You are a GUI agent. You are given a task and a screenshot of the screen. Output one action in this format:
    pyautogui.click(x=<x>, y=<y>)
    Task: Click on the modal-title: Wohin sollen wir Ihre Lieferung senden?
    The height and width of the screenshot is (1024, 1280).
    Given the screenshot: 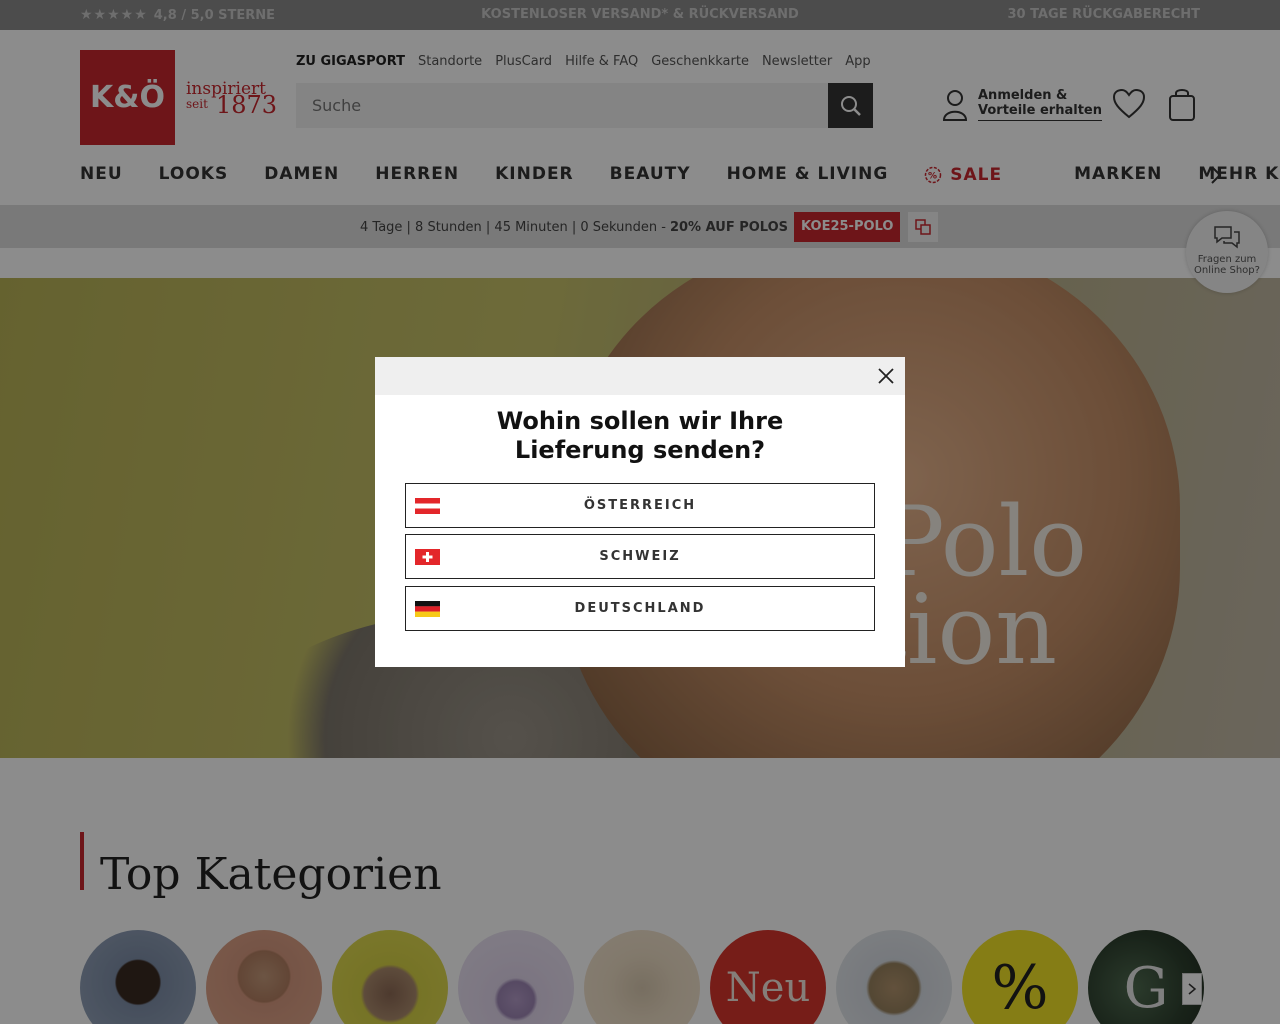 What is the action you would take?
    pyautogui.click(x=640, y=435)
    